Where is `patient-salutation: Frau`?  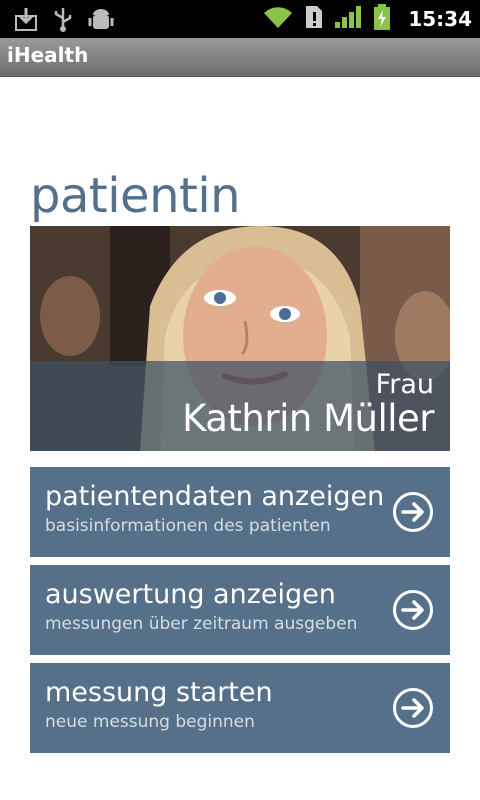 patient-salutation: Frau is located at coordinates (404, 384).